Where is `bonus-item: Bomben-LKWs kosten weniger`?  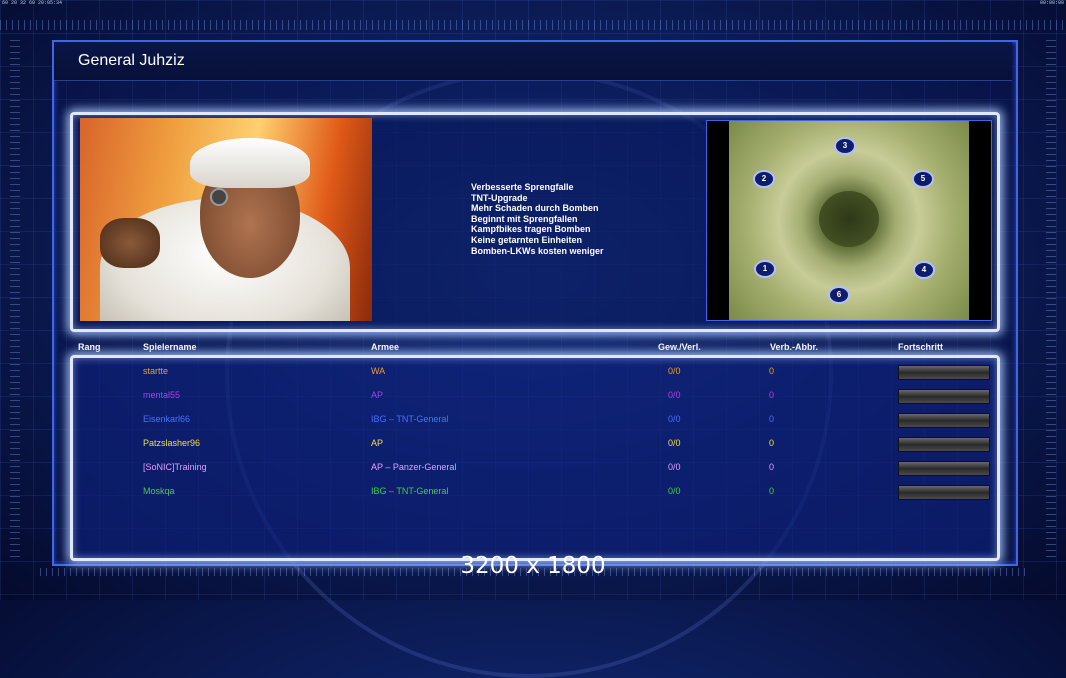
bonus-item: Bomben-LKWs kosten weniger is located at coordinates (537, 250).